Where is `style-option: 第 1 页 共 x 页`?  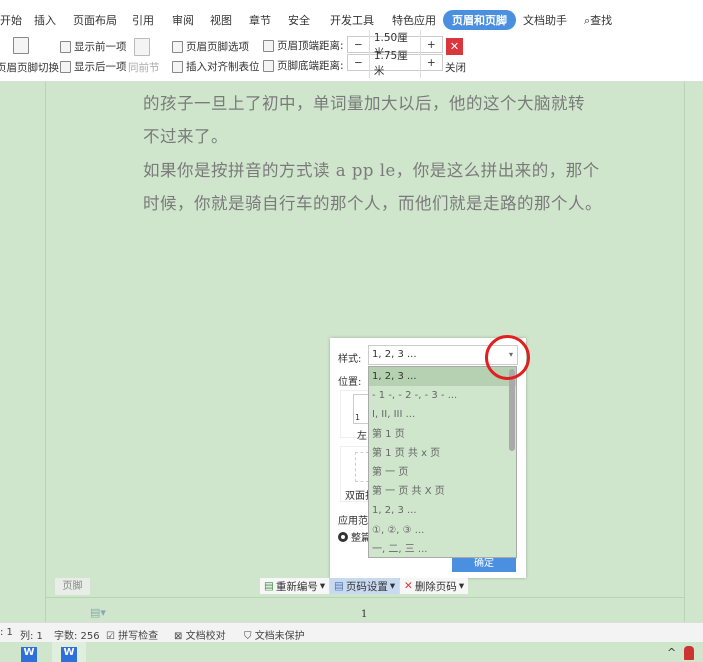
style-option: 第 1 页 共 x 页 is located at coordinates (442, 453).